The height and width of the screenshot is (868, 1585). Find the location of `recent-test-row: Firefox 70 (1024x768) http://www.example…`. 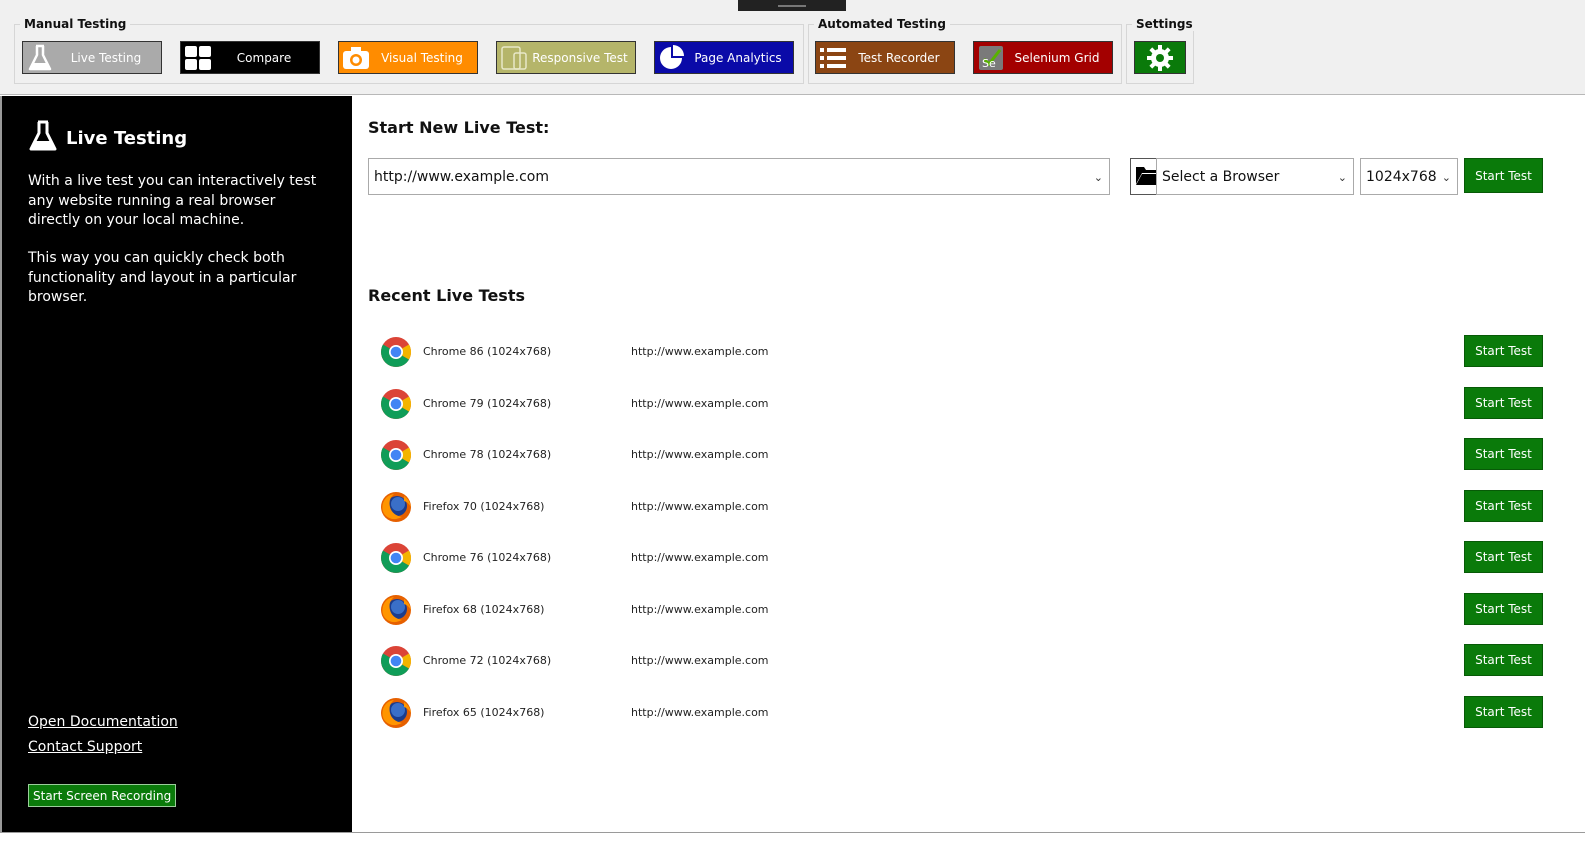

recent-test-row: Firefox 70 (1024x768) http://www.example… is located at coordinates (957, 507).